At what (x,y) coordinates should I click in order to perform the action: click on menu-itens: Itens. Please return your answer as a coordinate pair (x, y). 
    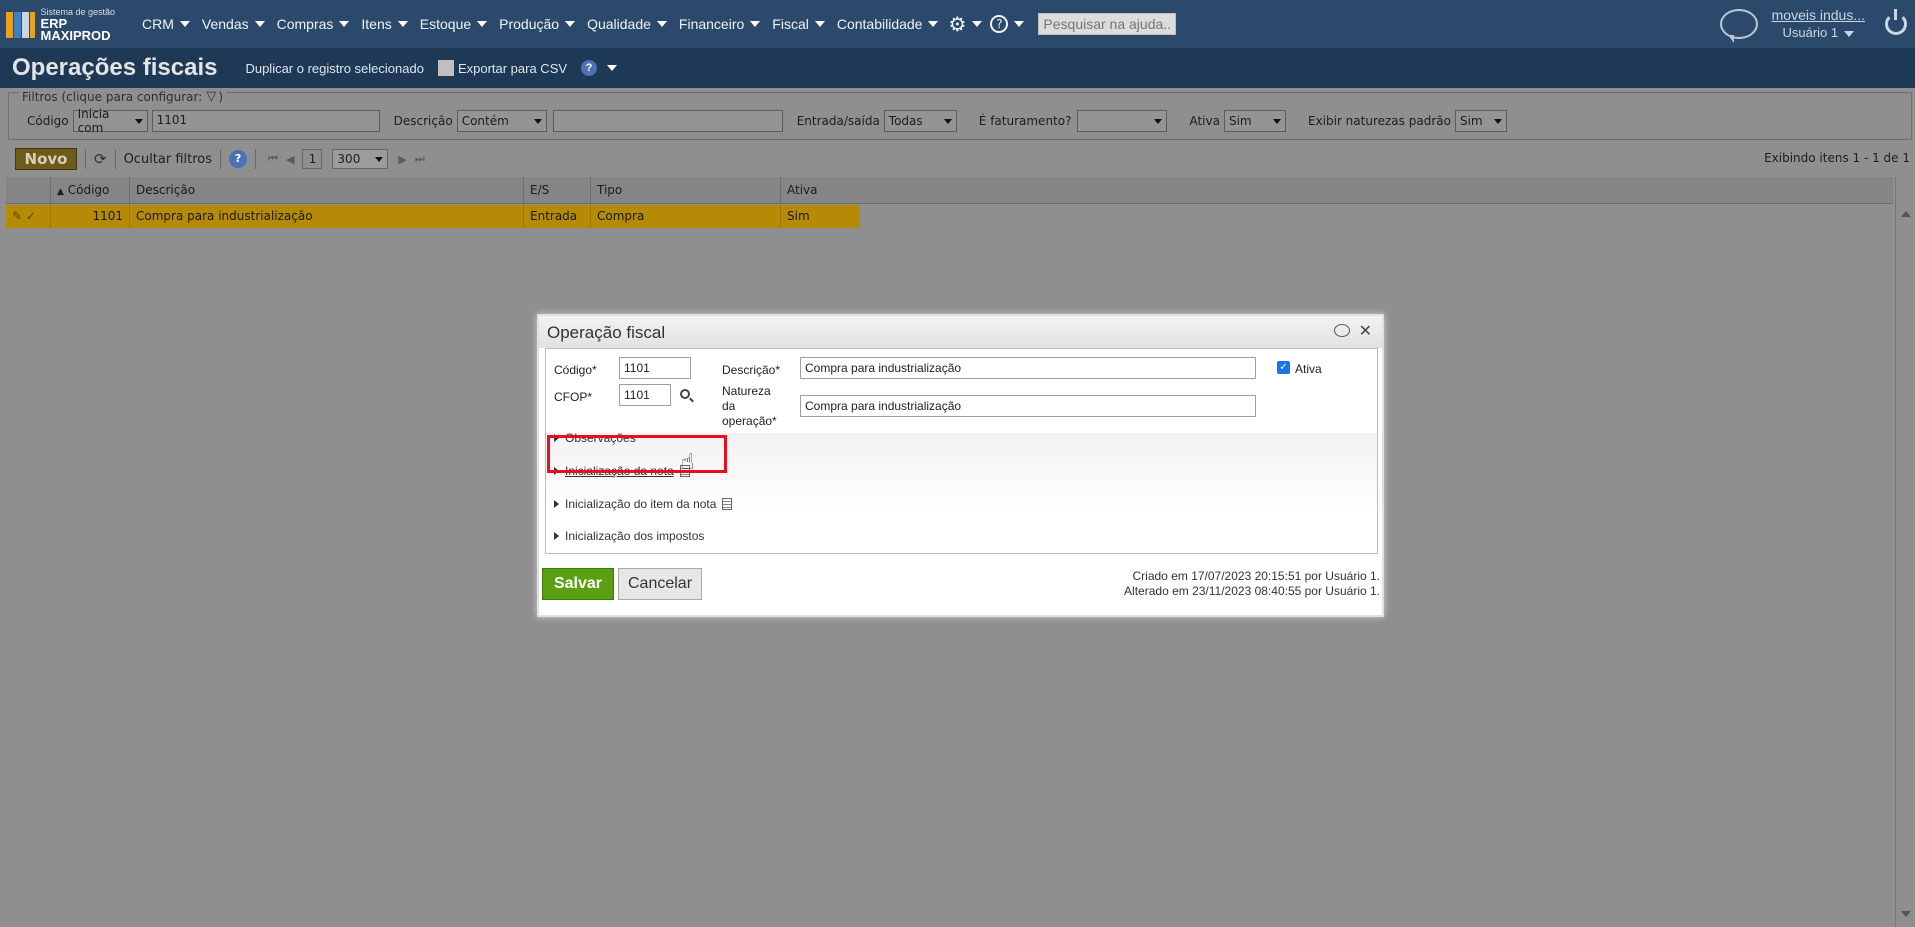
    Looking at the image, I should click on (384, 24).